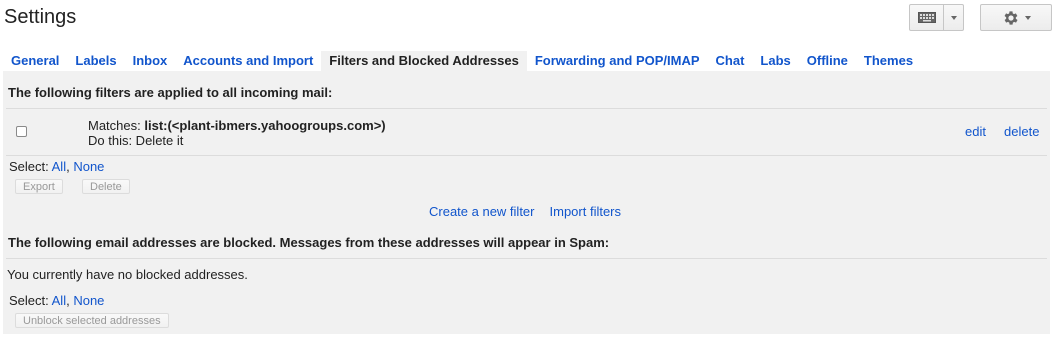 The image size is (1055, 339). Describe the element at coordinates (106, 186) in the screenshot. I see `delete-button: Delete` at that location.